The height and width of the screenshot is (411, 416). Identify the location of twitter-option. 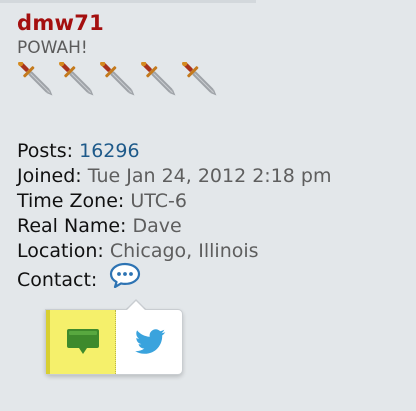
(150, 342).